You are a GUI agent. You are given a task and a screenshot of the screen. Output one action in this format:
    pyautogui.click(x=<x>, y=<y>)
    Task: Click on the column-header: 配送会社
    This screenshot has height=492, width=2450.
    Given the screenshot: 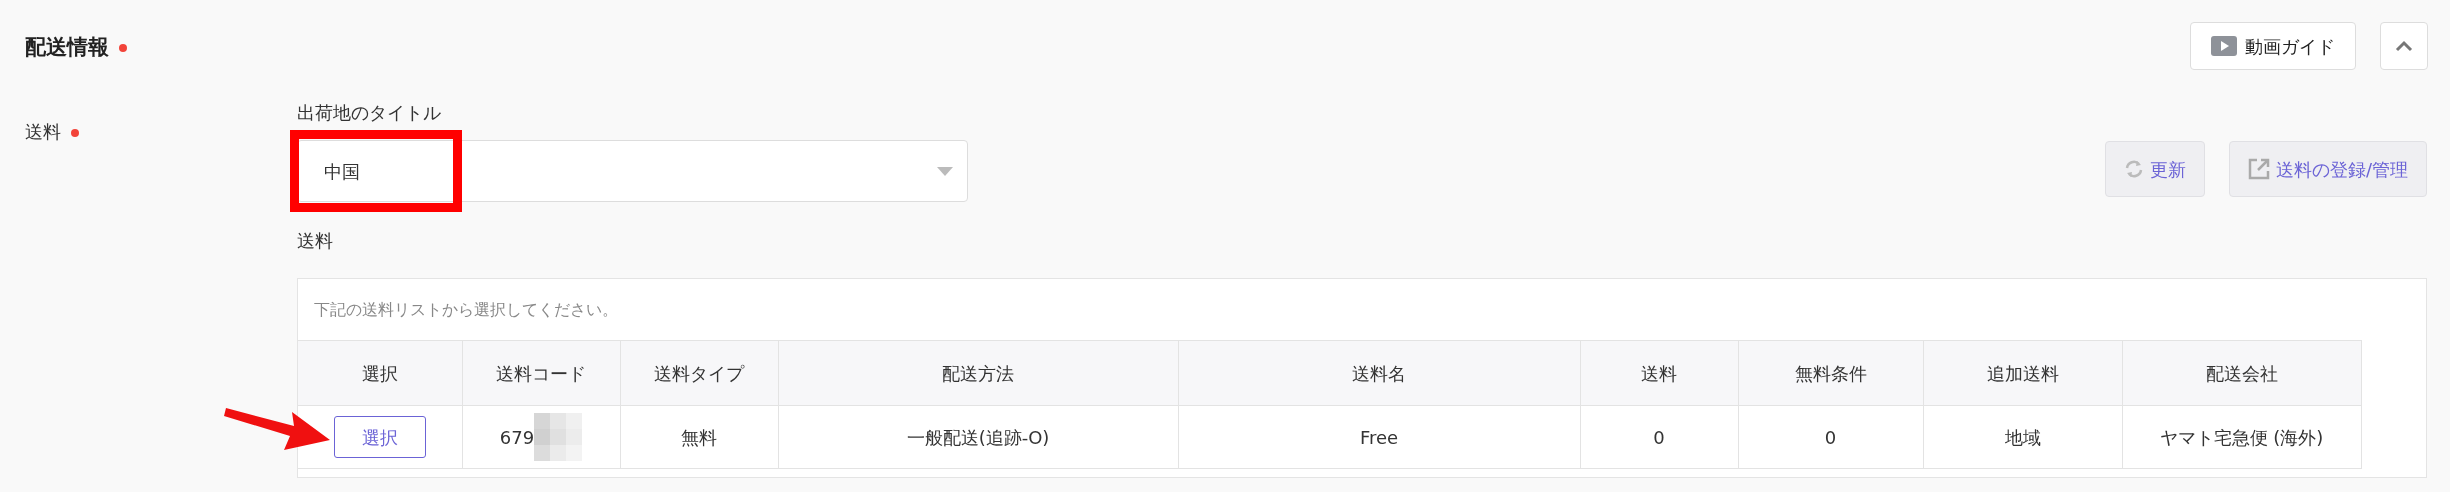 What is the action you would take?
    pyautogui.click(x=2241, y=373)
    